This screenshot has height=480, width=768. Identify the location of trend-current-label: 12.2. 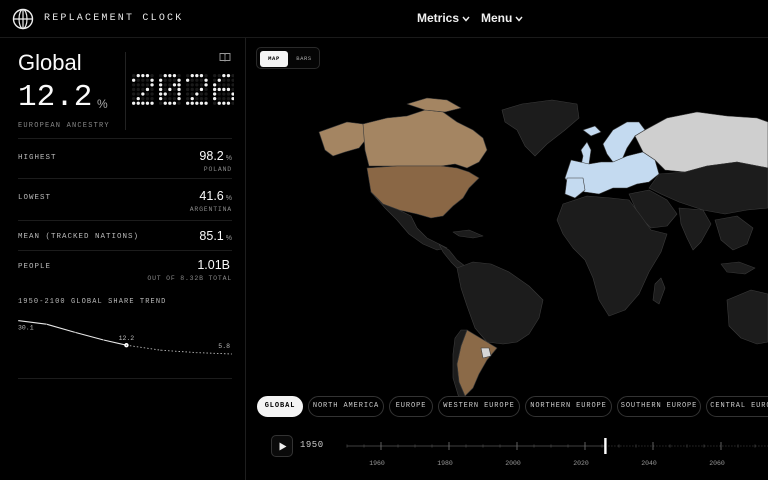
(127, 338).